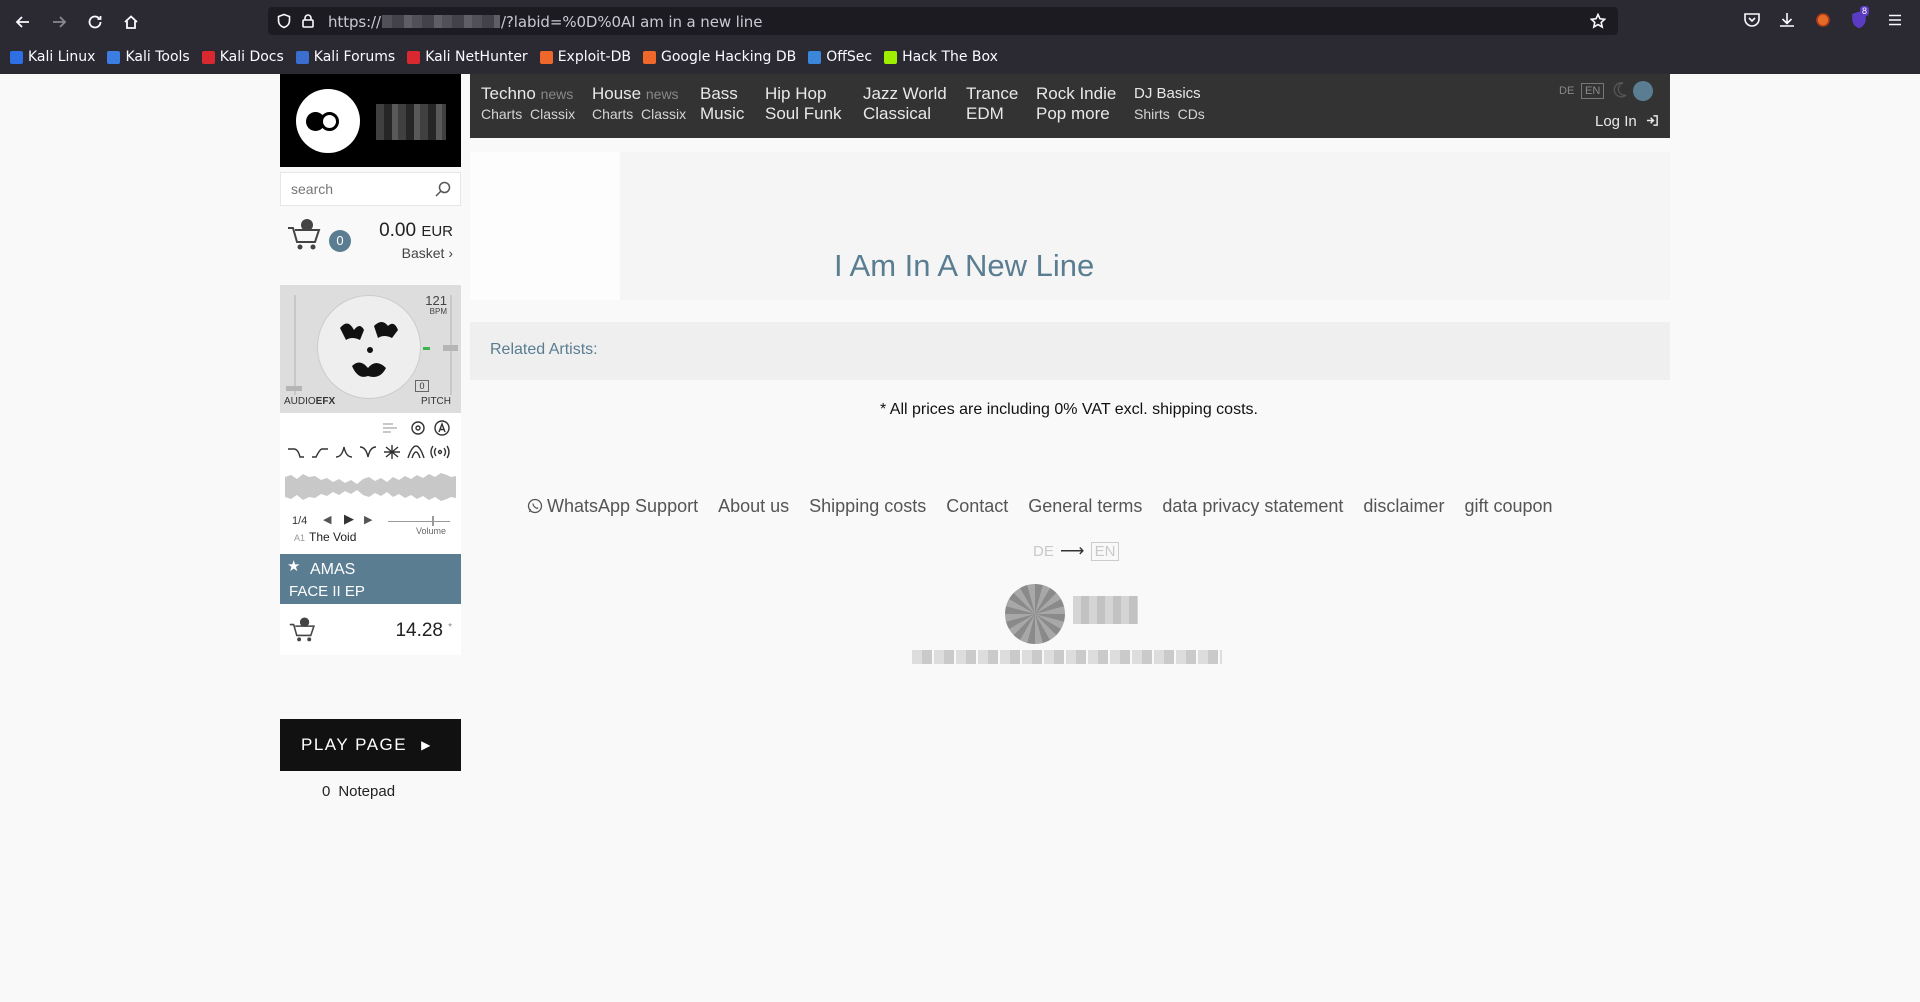 The width and height of the screenshot is (1920, 1002). I want to click on extension-button, so click(1824, 21).